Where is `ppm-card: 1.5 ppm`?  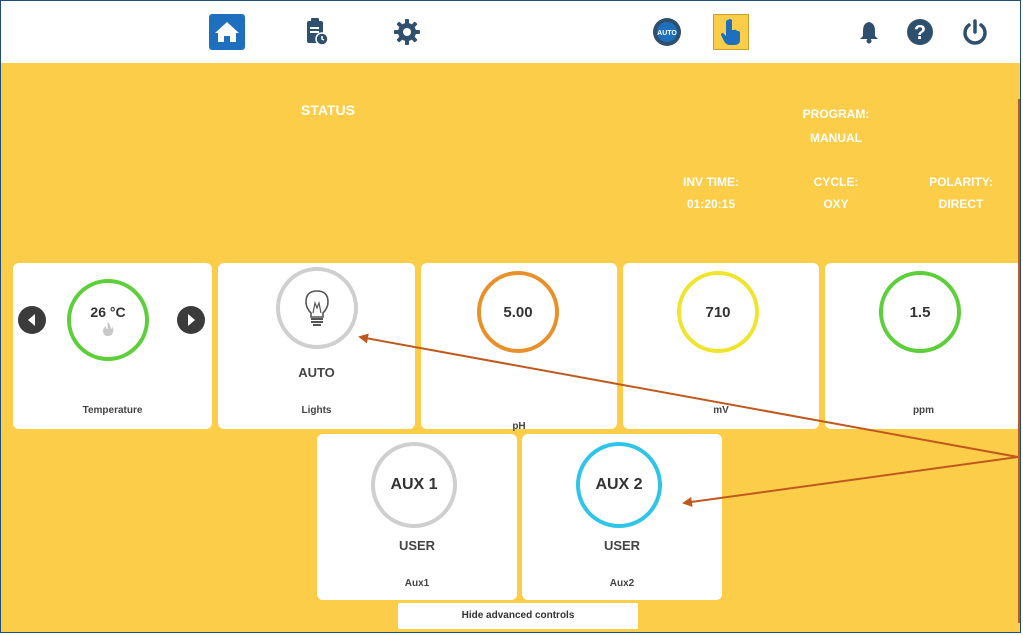 ppm-card: 1.5 ppm is located at coordinates (922, 346).